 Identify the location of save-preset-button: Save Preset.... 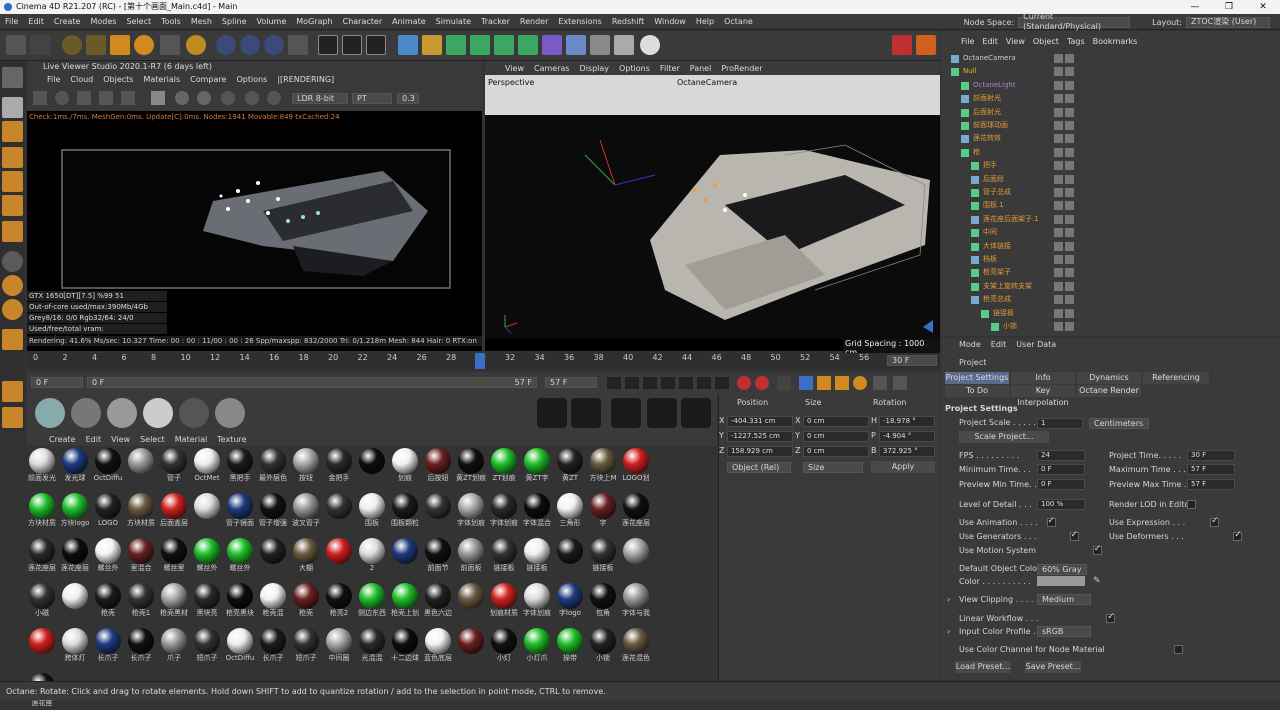
(1053, 667).